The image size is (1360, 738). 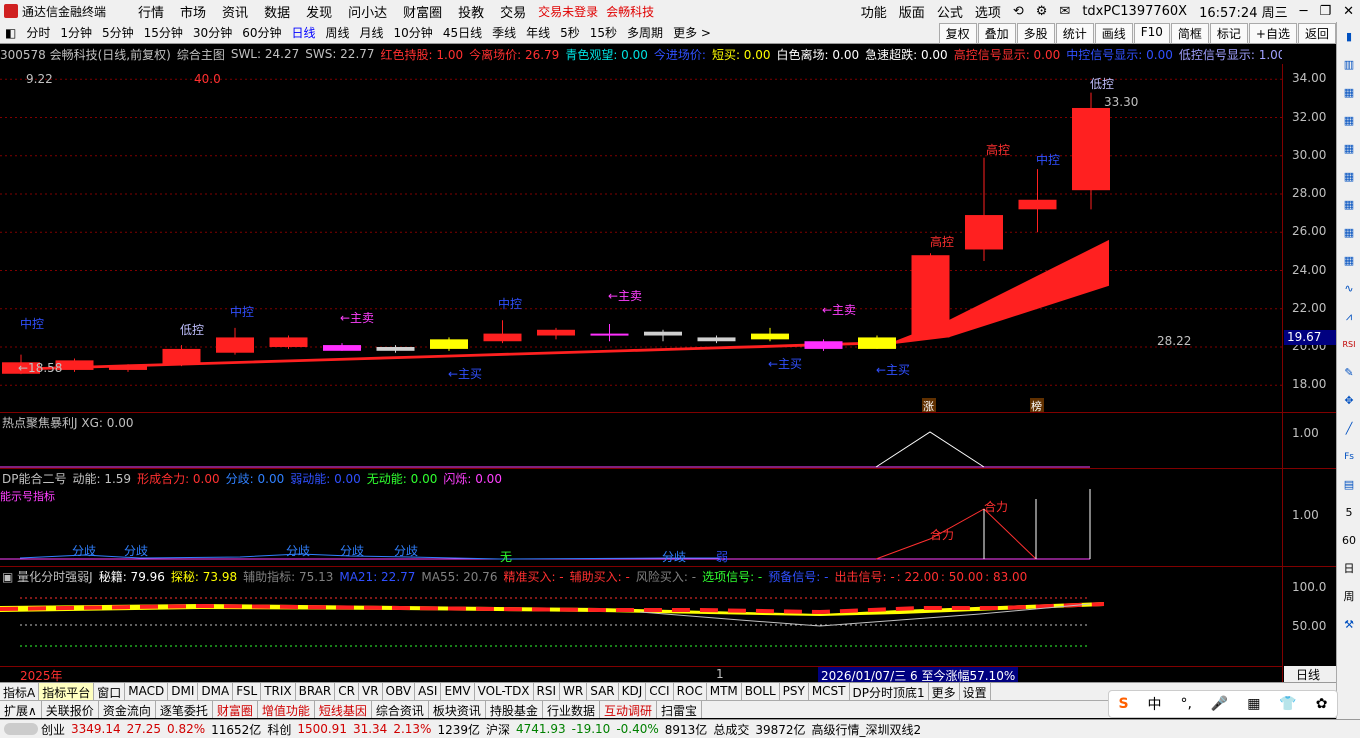 What do you see at coordinates (371, 691) in the screenshot?
I see `indicator-tab: VR` at bounding box center [371, 691].